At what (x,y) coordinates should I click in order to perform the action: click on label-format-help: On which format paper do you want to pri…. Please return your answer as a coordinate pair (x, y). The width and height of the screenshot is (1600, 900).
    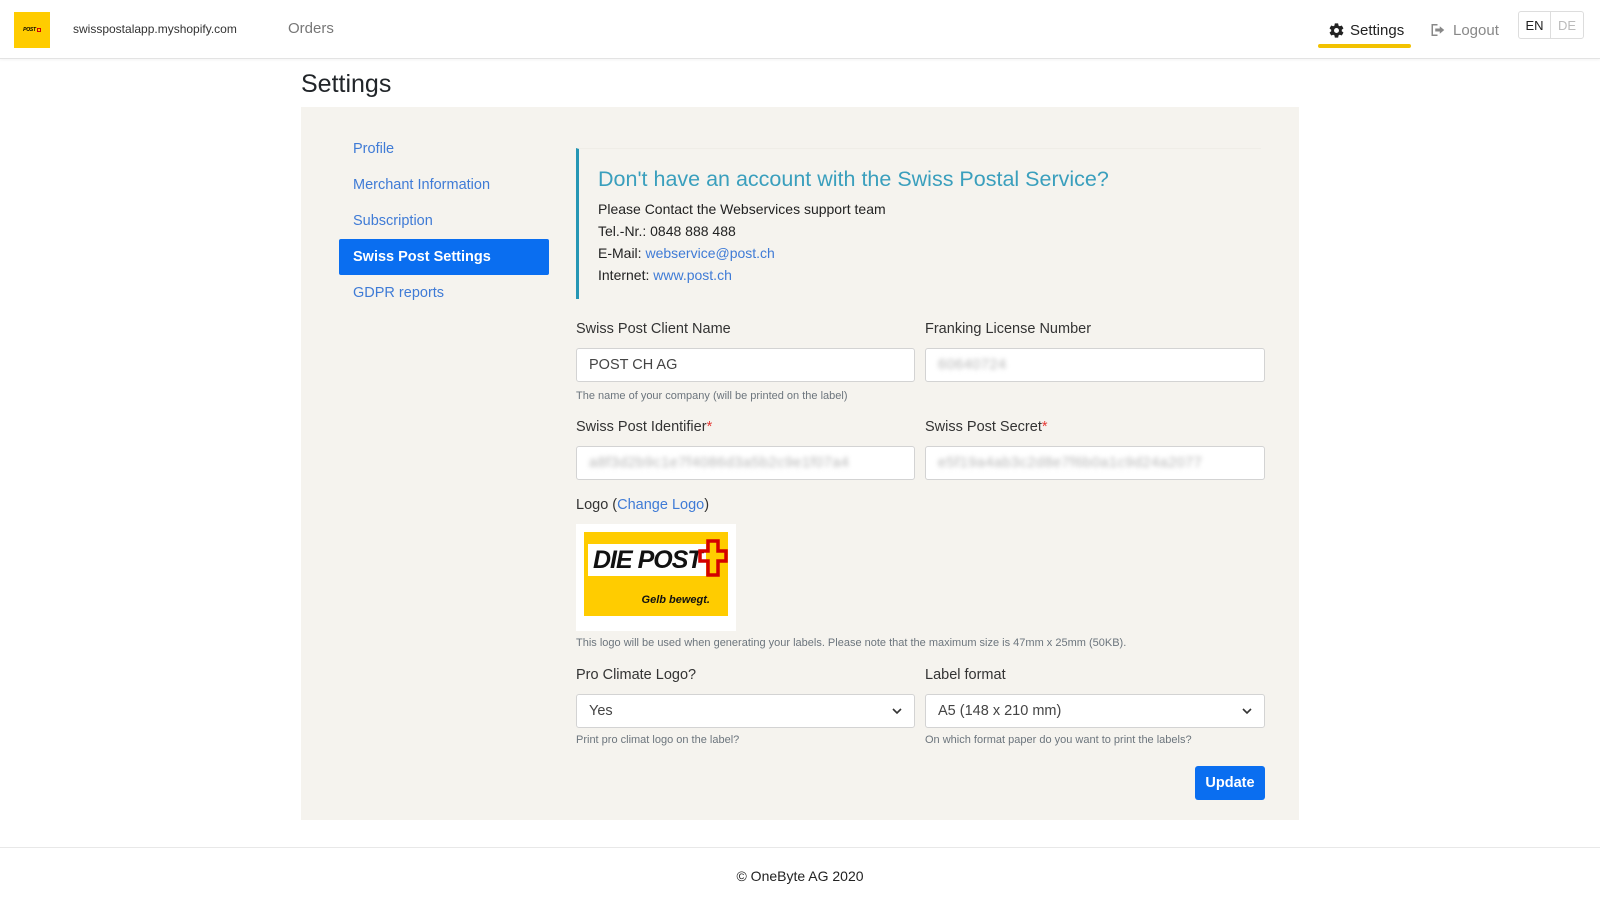
    Looking at the image, I should click on (1058, 740).